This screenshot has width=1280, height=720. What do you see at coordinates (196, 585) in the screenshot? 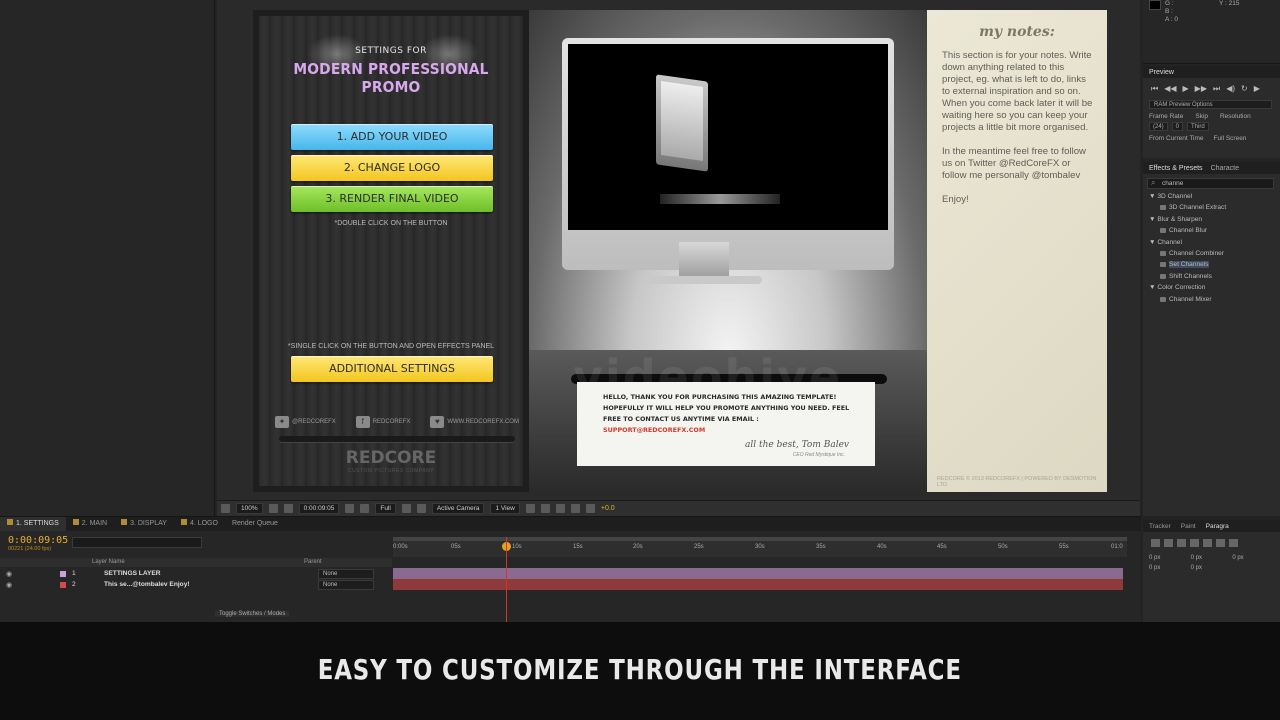
I see `layer-row: ◉ 2 This se...@tombalev Enjoy! None` at bounding box center [196, 585].